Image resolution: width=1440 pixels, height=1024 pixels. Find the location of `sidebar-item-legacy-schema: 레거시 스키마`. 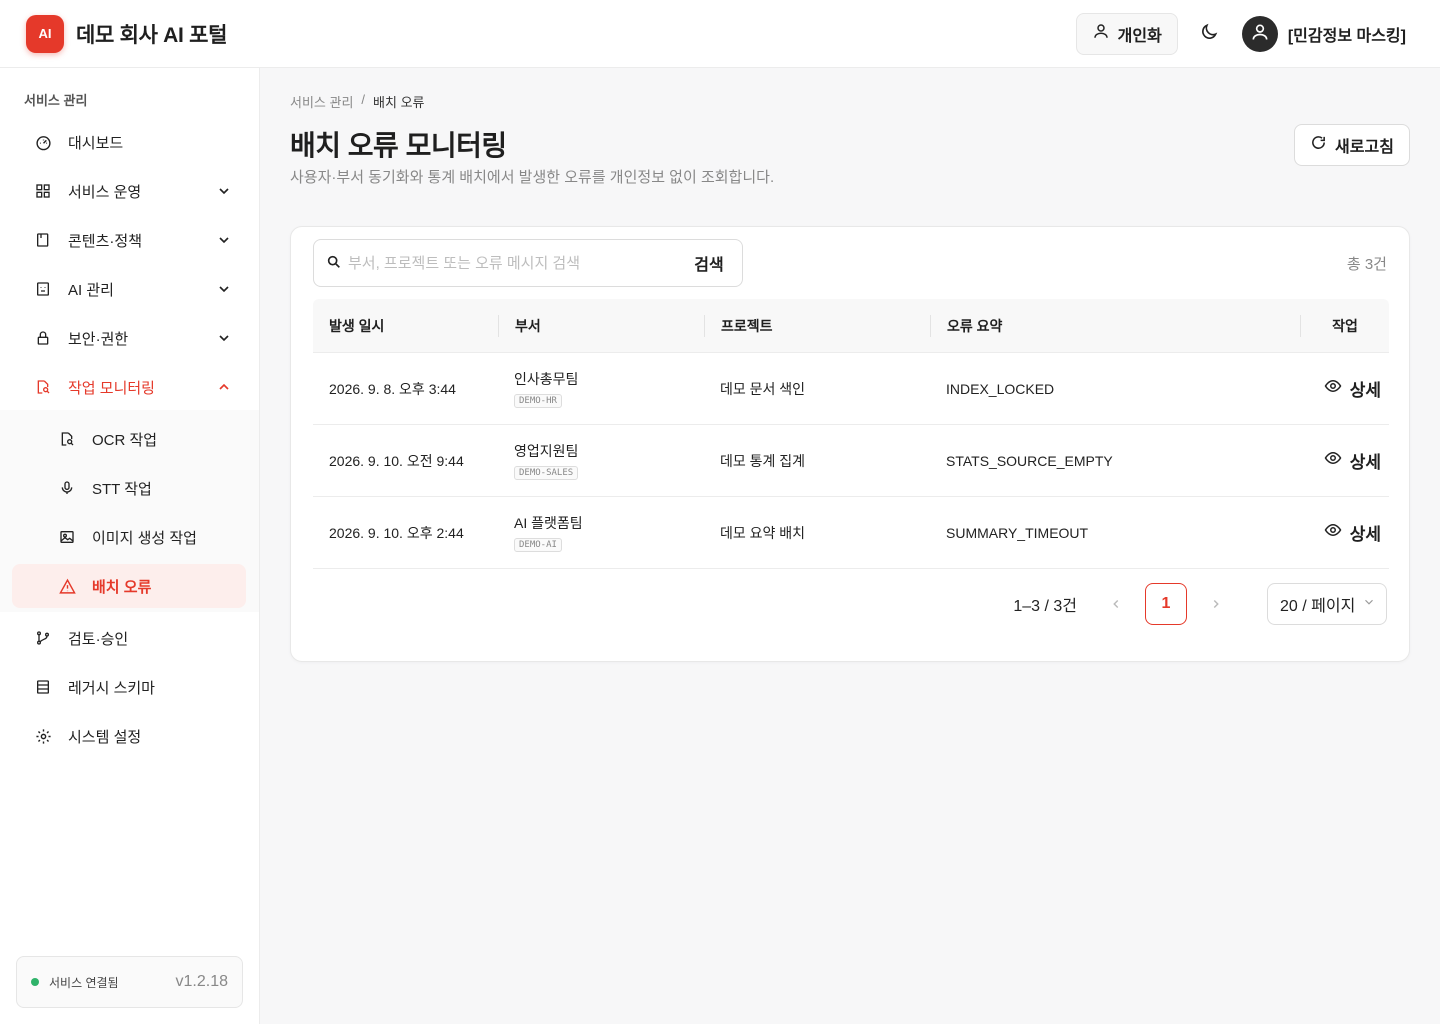

sidebar-item-legacy-schema: 레거시 스키마 is located at coordinates (129, 687).